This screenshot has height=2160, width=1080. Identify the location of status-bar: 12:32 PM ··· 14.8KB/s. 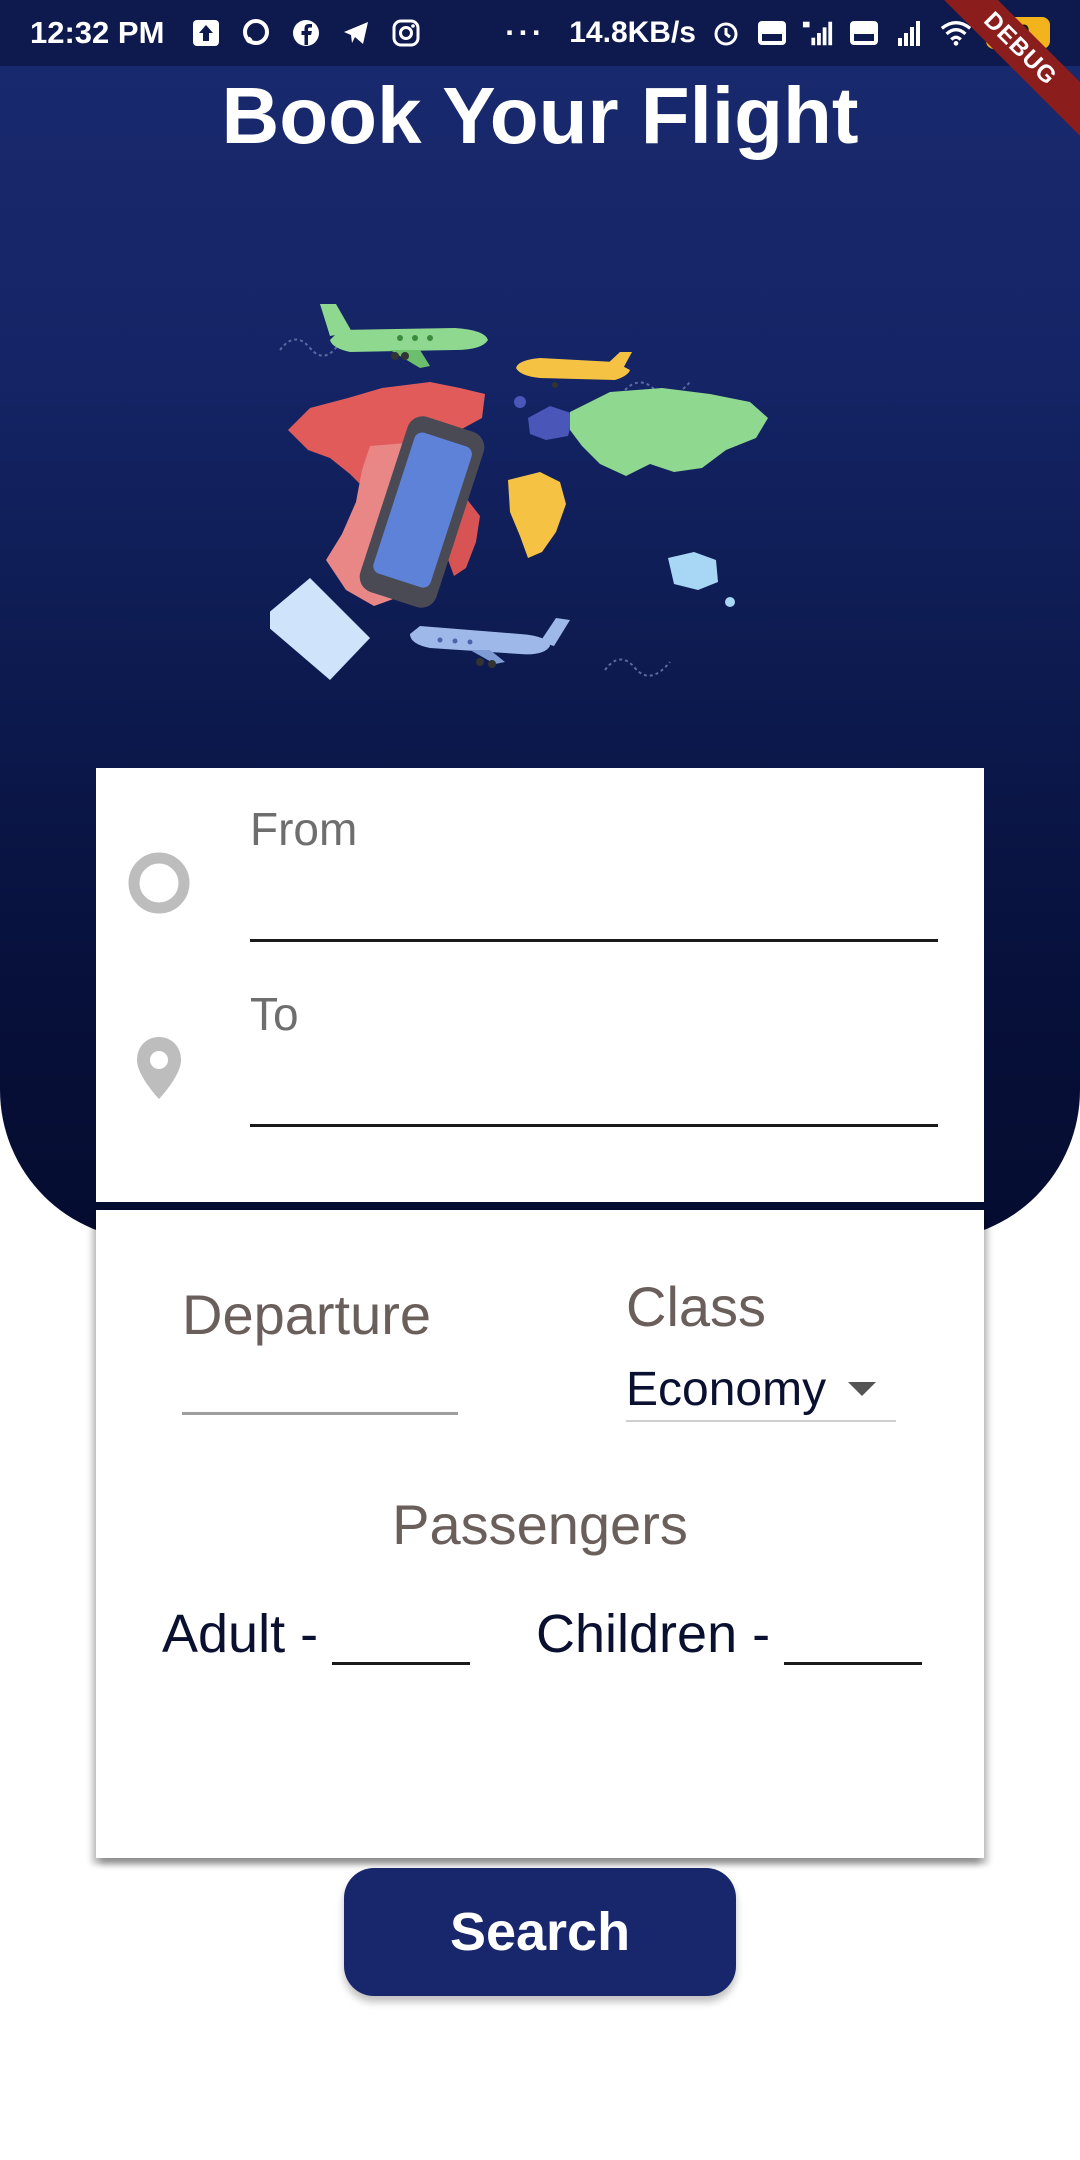
(540, 33).